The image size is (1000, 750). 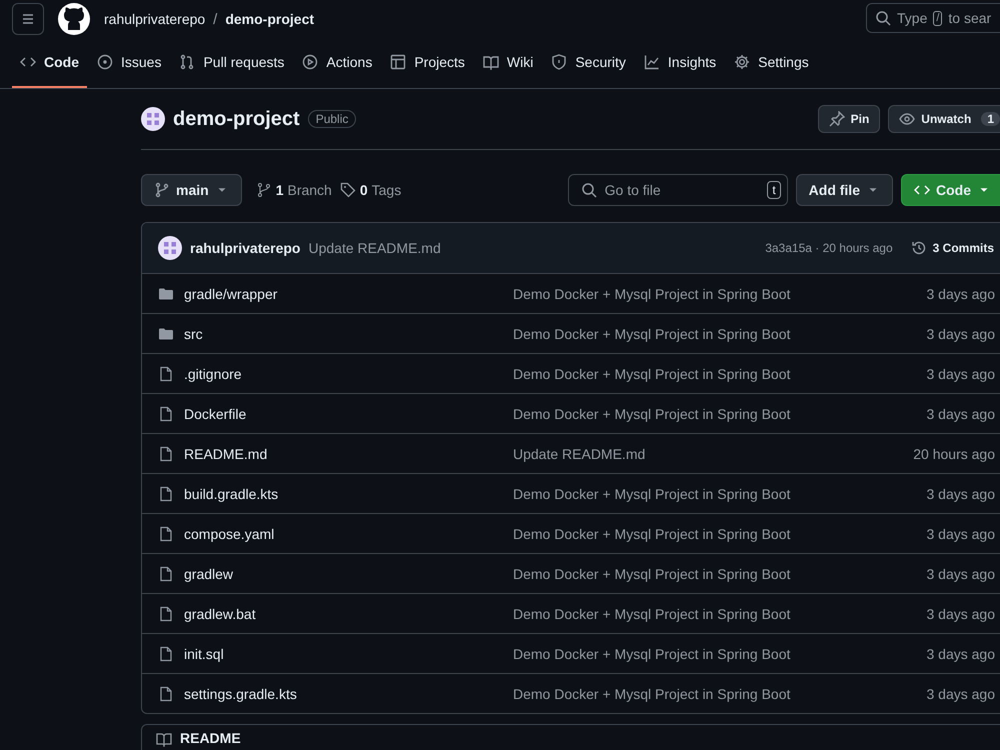 What do you see at coordinates (345, 654) in the screenshot?
I see `file-name-link: init.sql` at bounding box center [345, 654].